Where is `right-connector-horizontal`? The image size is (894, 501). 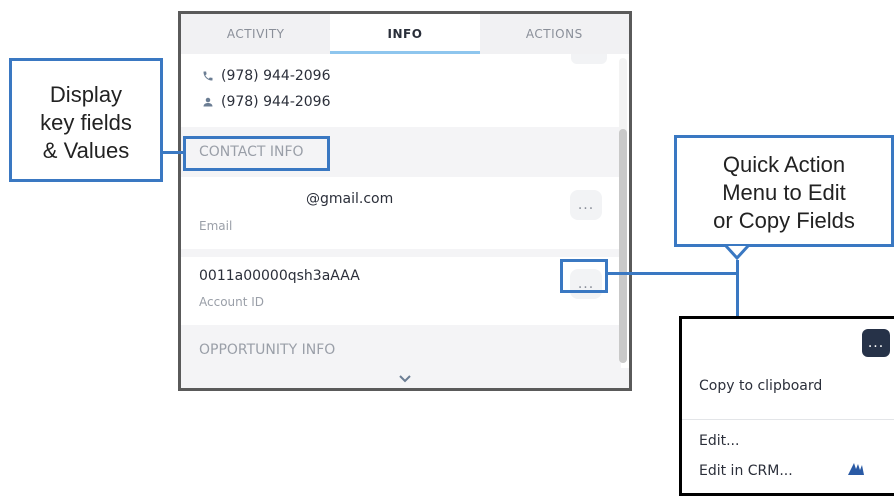
right-connector-horizontal is located at coordinates (673, 273).